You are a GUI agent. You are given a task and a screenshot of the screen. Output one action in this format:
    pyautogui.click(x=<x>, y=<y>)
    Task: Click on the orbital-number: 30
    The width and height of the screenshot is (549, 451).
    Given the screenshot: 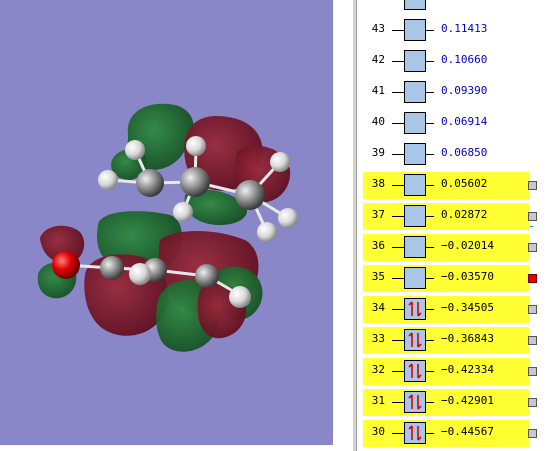 What is the action you would take?
    pyautogui.click(x=378, y=431)
    